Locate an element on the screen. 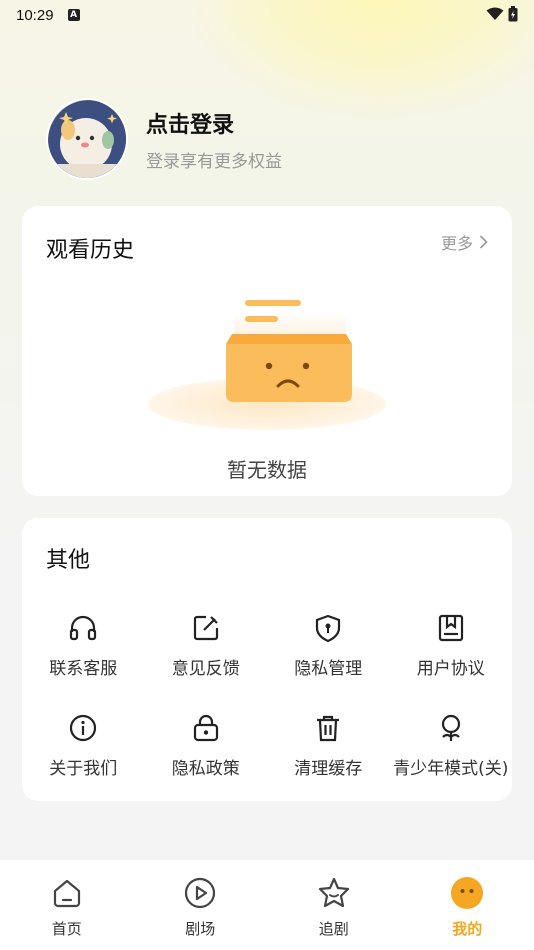 The height and width of the screenshot is (950, 534). star-face-icon is located at coordinates (334, 893).